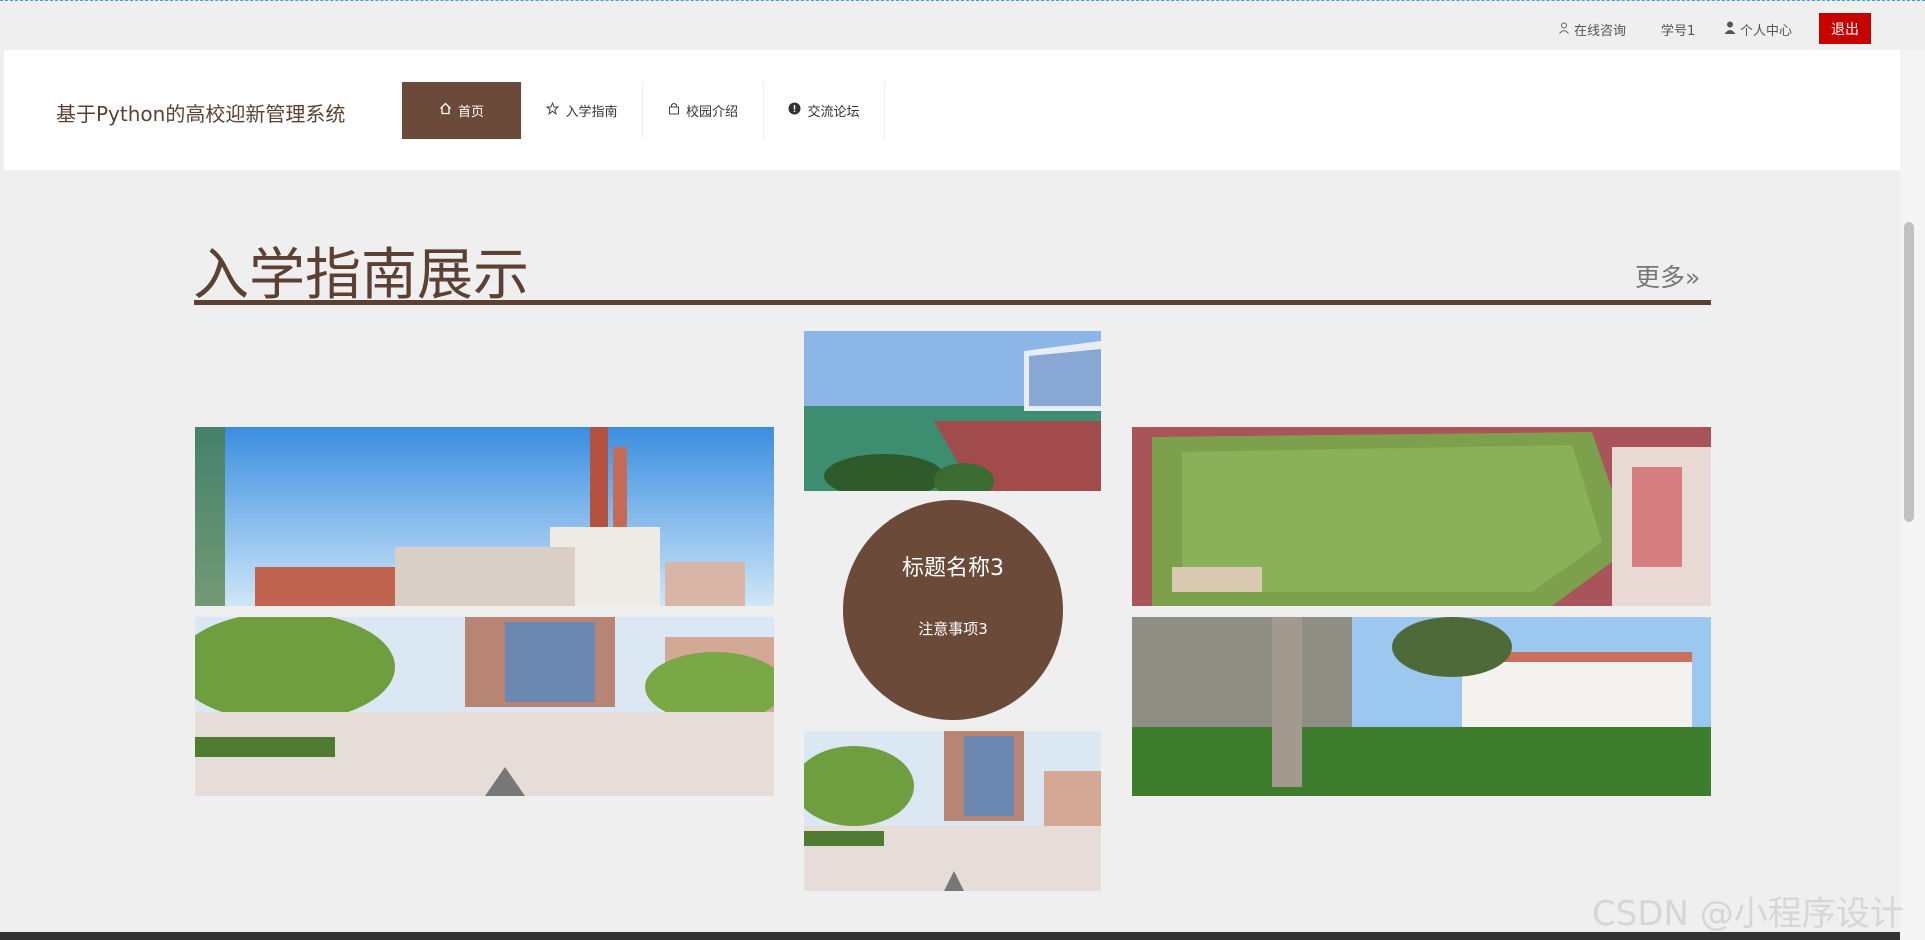 Image resolution: width=1925 pixels, height=940 pixels. What do you see at coordinates (484, 706) in the screenshot?
I see `campus-plaza-image` at bounding box center [484, 706].